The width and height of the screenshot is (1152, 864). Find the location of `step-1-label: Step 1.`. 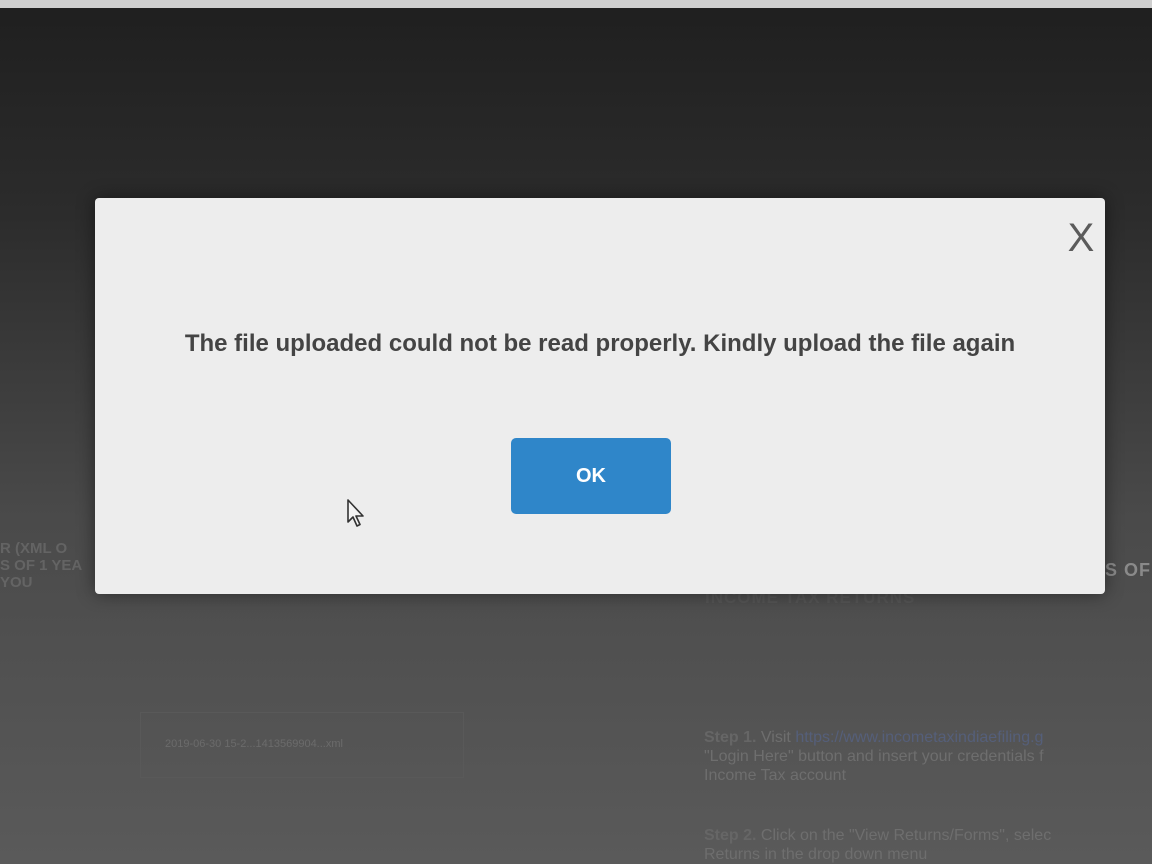

step-1-label: Step 1. is located at coordinates (730, 737).